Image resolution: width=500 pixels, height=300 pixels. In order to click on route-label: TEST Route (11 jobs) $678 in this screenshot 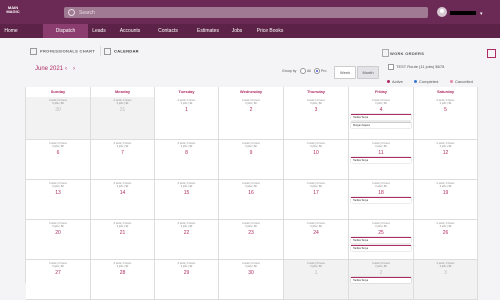, I will do `click(420, 66)`.